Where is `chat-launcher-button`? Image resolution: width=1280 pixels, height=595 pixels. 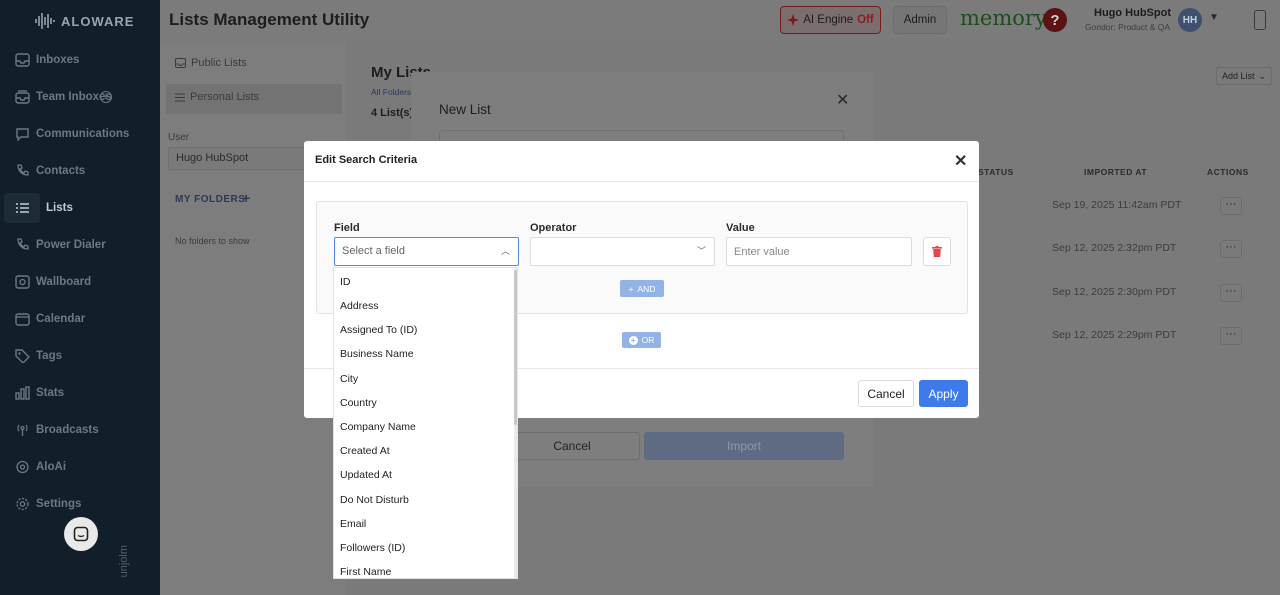 chat-launcher-button is located at coordinates (81, 534).